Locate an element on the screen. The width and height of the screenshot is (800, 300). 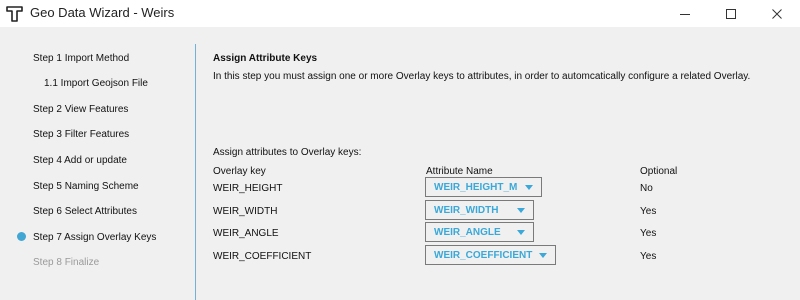
attribute-select-value: WEIR_HEIGHT_M is located at coordinates (476, 187).